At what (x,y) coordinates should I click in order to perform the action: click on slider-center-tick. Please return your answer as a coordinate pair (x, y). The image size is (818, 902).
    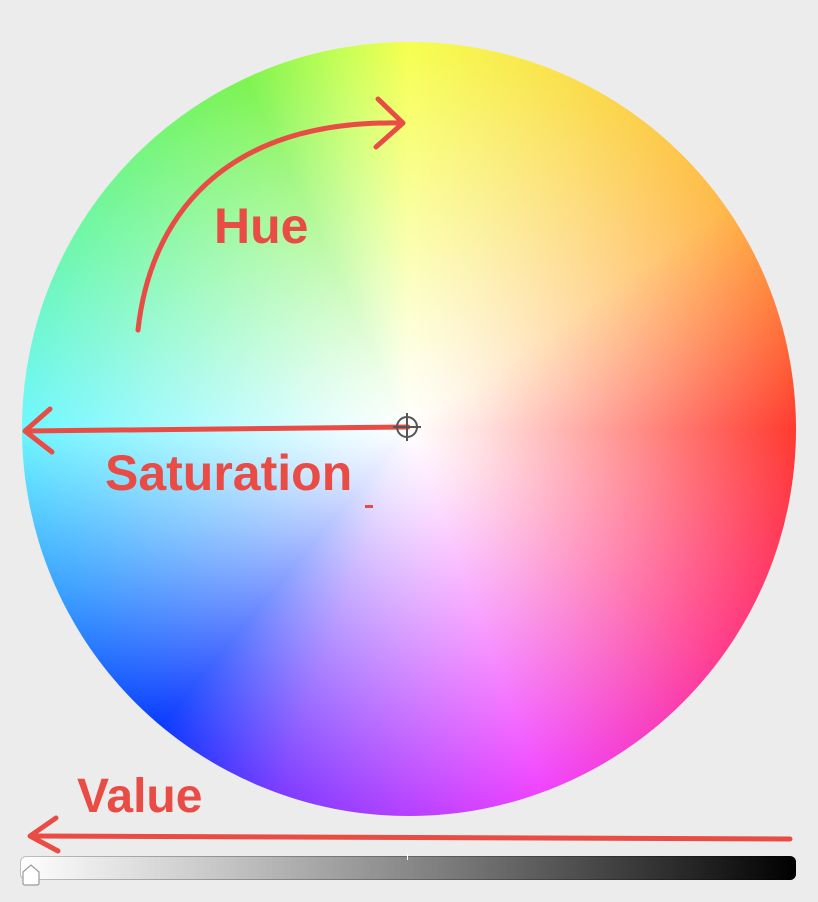
    Looking at the image, I should click on (407, 857).